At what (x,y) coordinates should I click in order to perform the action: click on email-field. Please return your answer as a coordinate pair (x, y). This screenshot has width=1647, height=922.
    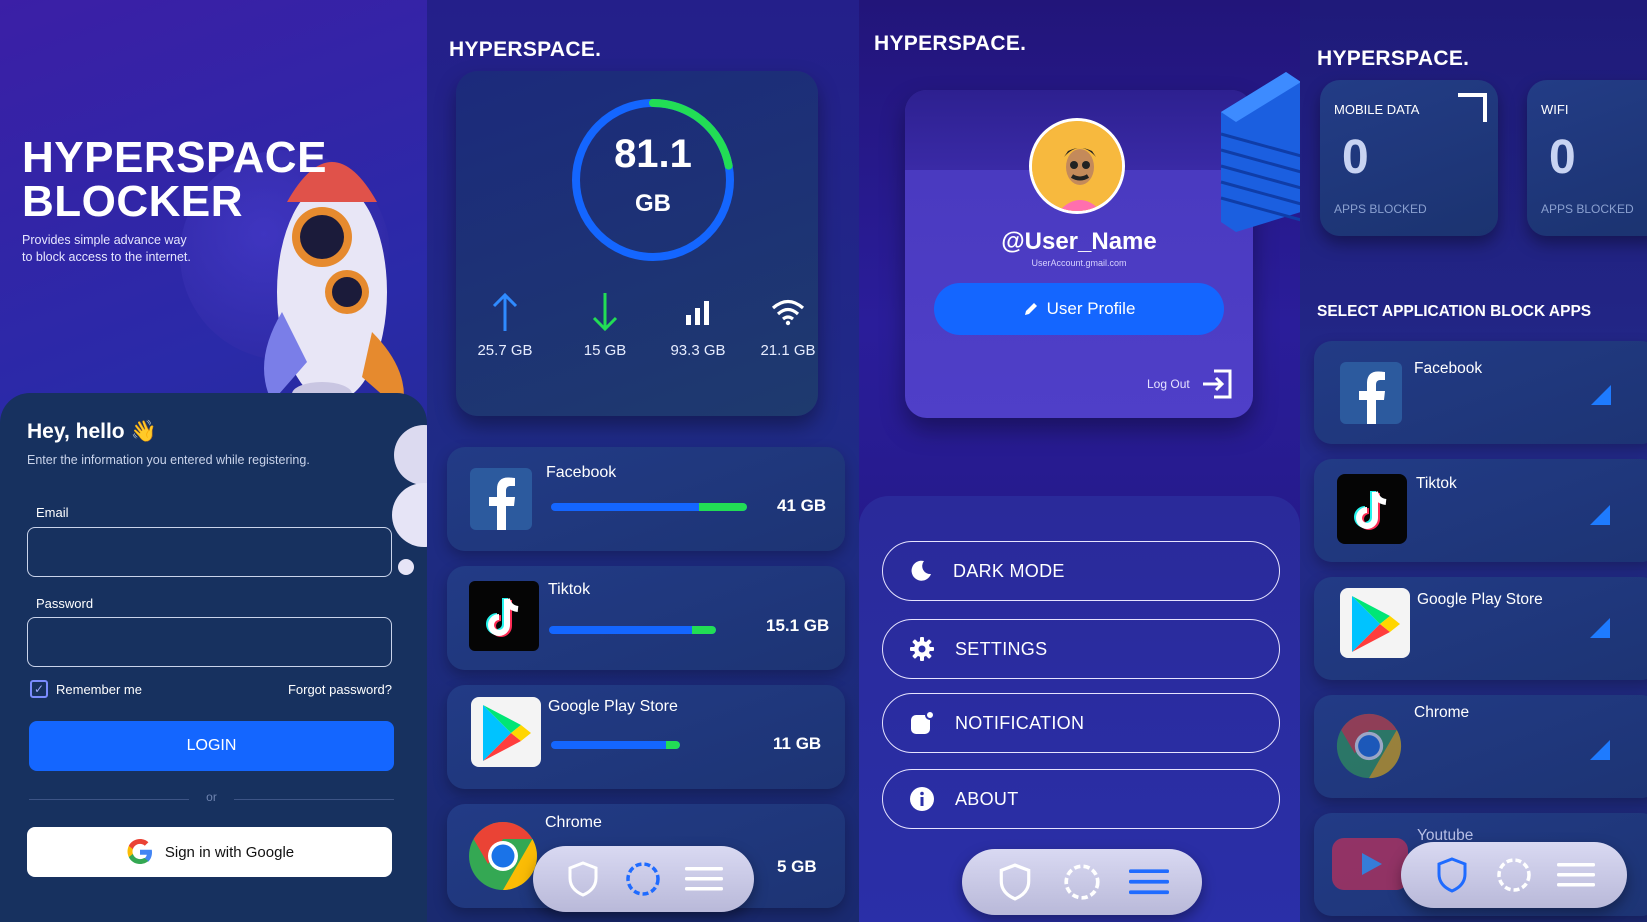
    Looking at the image, I should click on (209, 552).